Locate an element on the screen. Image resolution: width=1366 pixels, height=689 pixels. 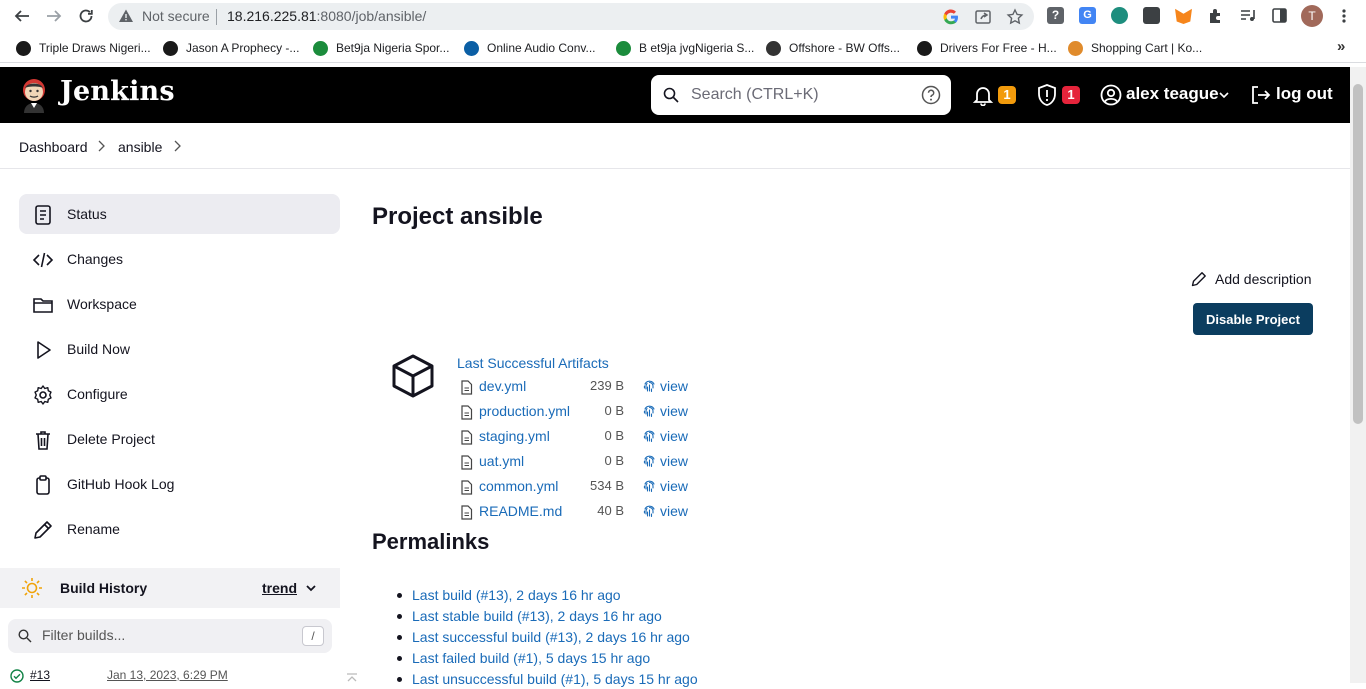
permalink-label: Last build (#13), 2 days 16 hr ago is located at coordinates (516, 595).